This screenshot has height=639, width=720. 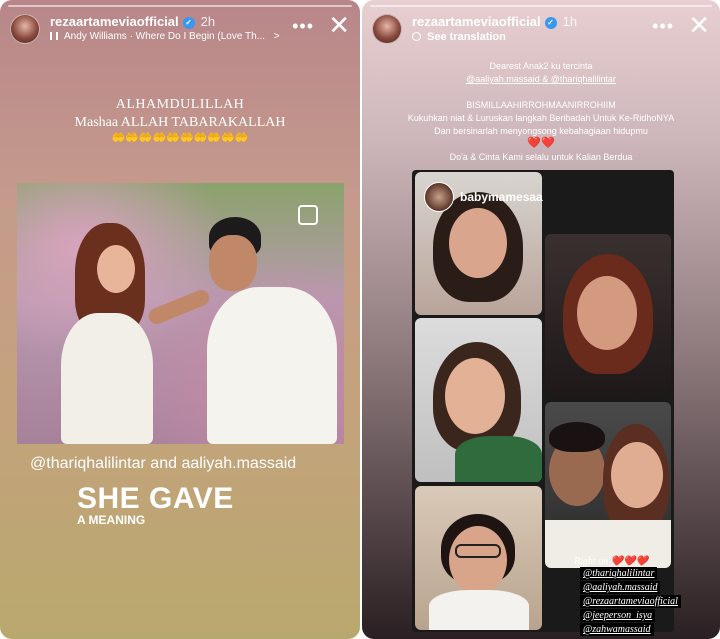 I want to click on video-tile-left-middle, so click(x=478, y=400).